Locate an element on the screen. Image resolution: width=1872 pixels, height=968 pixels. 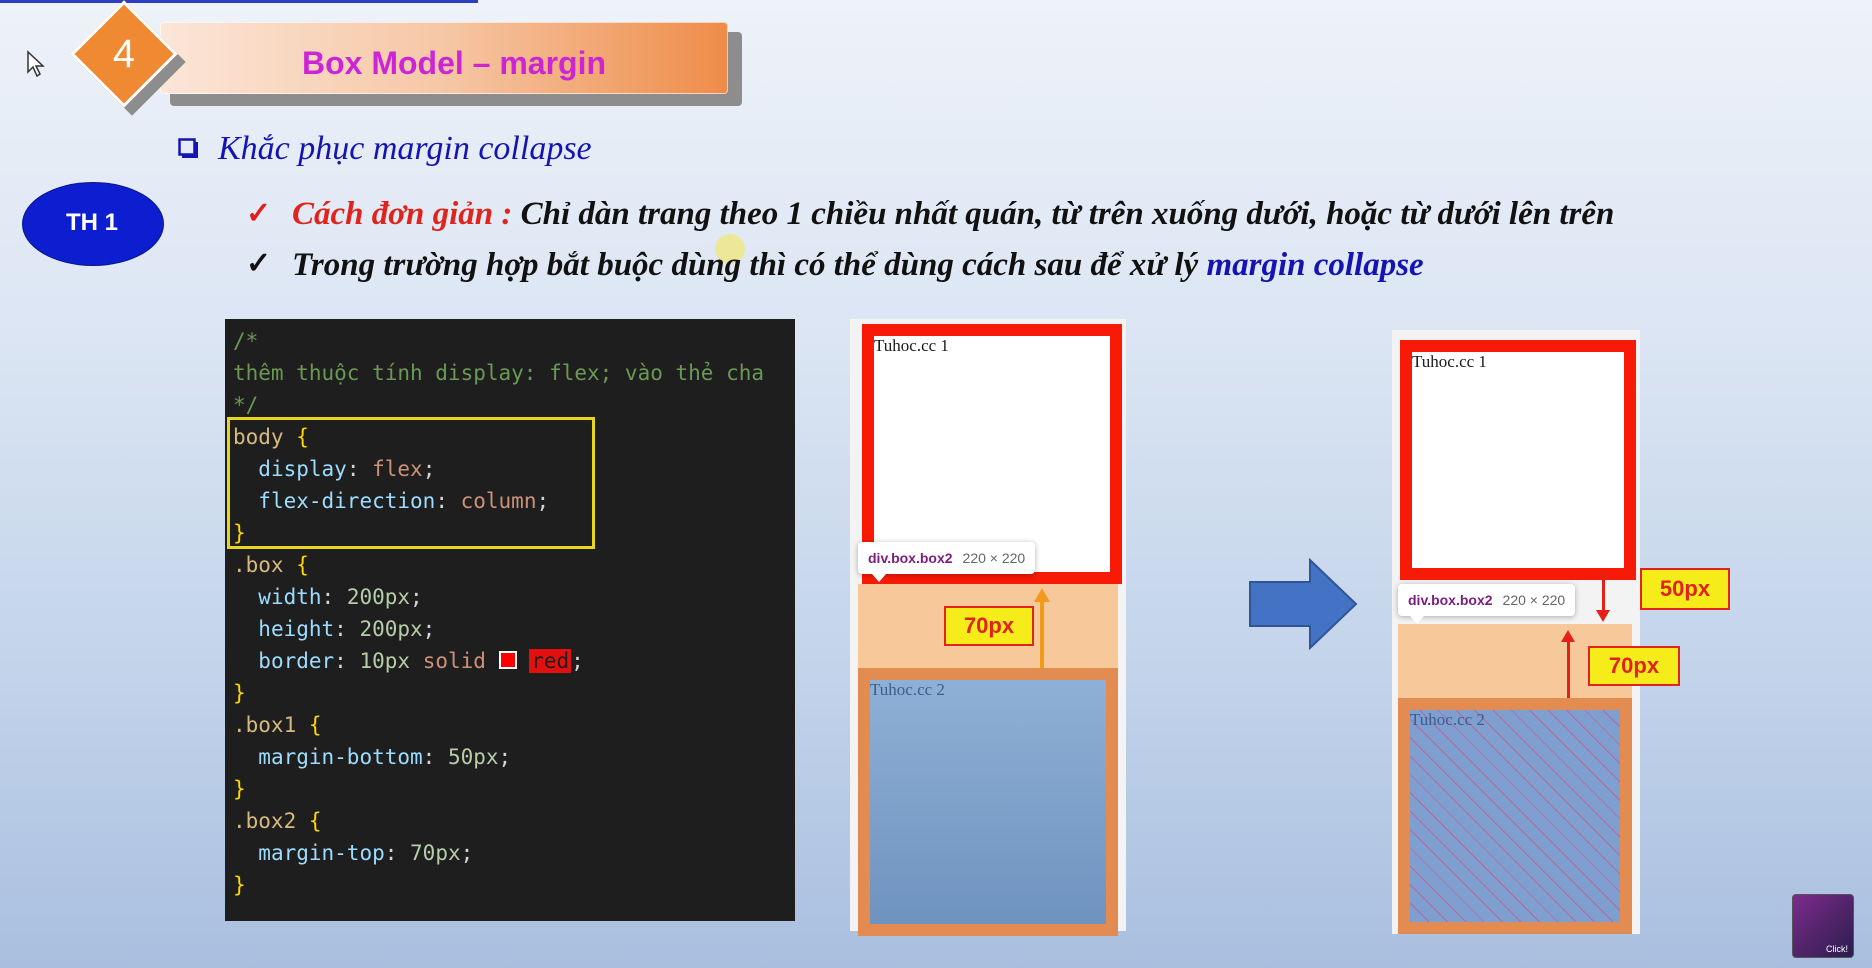
channel-logo-label: Click! is located at coordinates (1837, 949).